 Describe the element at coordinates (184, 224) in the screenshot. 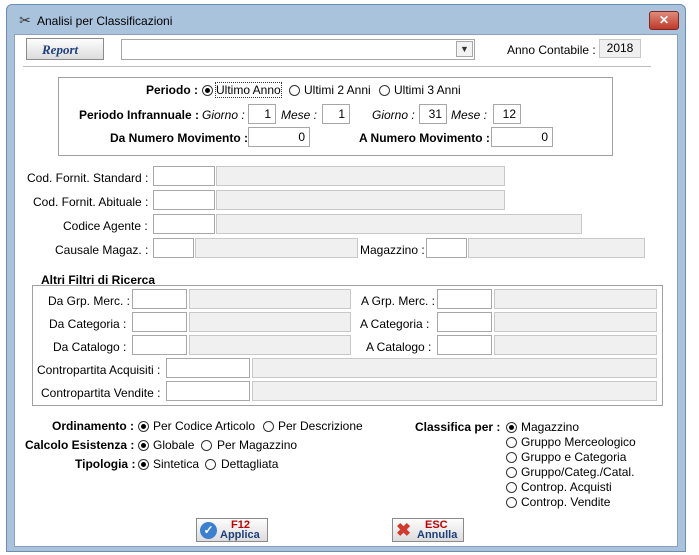

I see `codice-agente-field` at that location.